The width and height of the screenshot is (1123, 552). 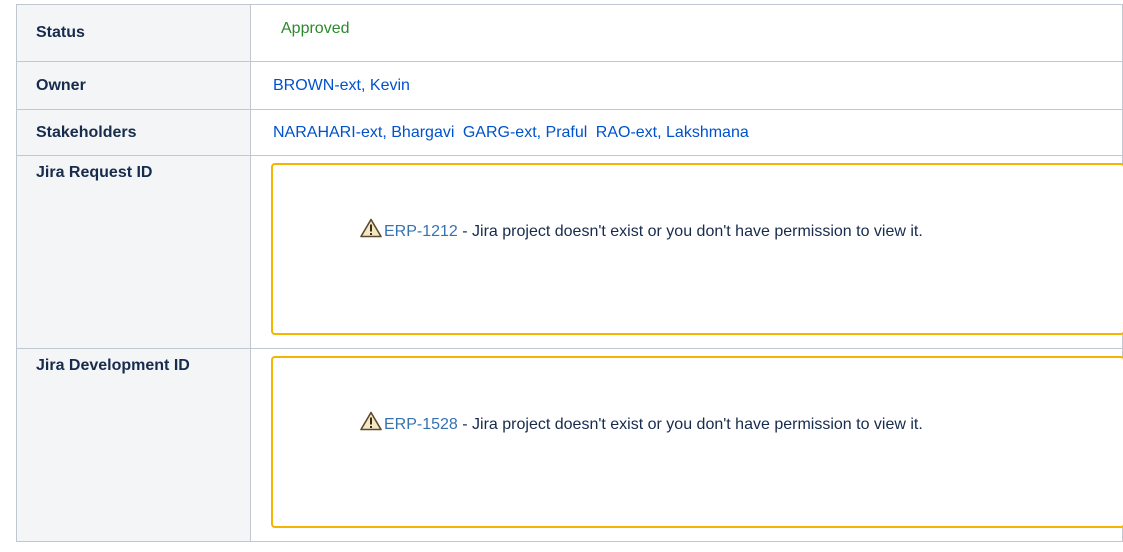 I want to click on owner-label: Owner, so click(x=133, y=85).